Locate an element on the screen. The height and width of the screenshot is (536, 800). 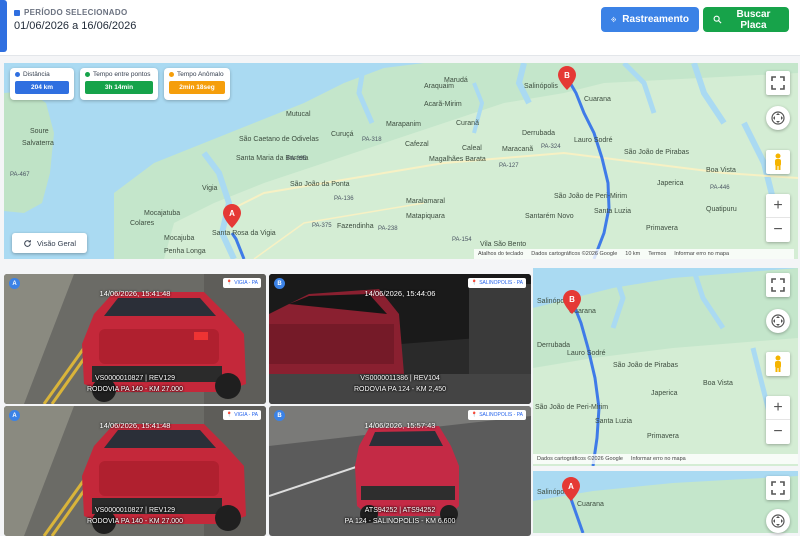
stat-distance: Distância 204 km is located at coordinates (42, 84).